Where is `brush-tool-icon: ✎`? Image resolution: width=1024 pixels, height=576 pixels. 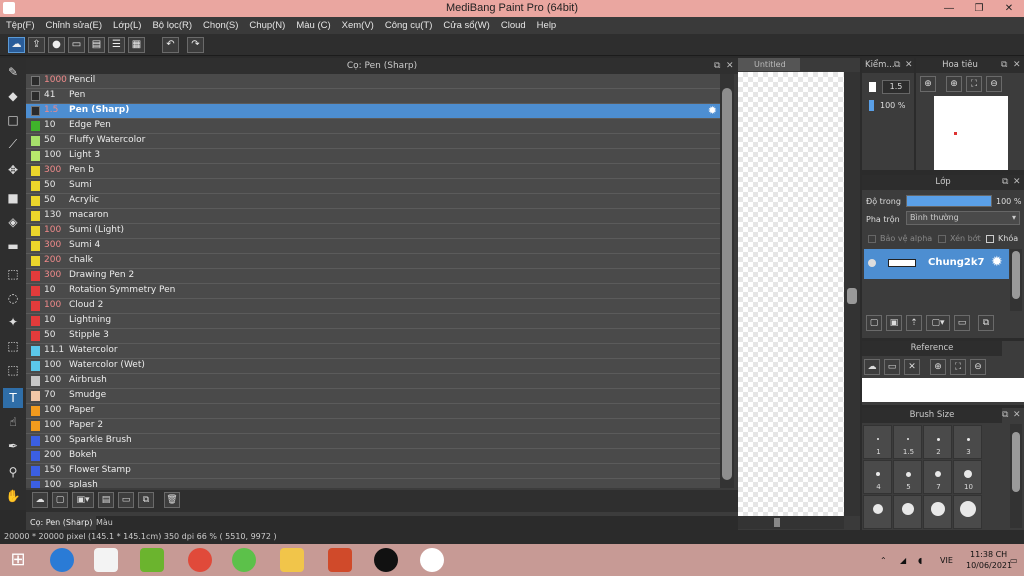
brush-tool-icon: ✎ is located at coordinates (13, 72).